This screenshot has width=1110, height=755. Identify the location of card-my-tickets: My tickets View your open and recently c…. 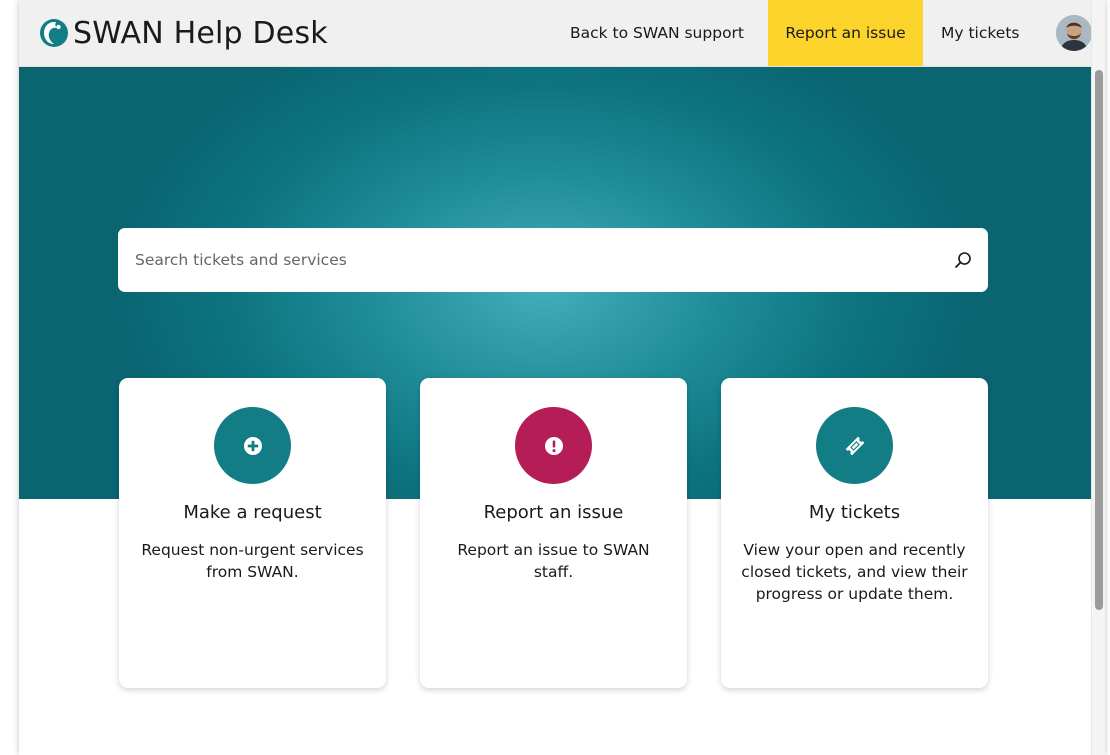
(854, 533).